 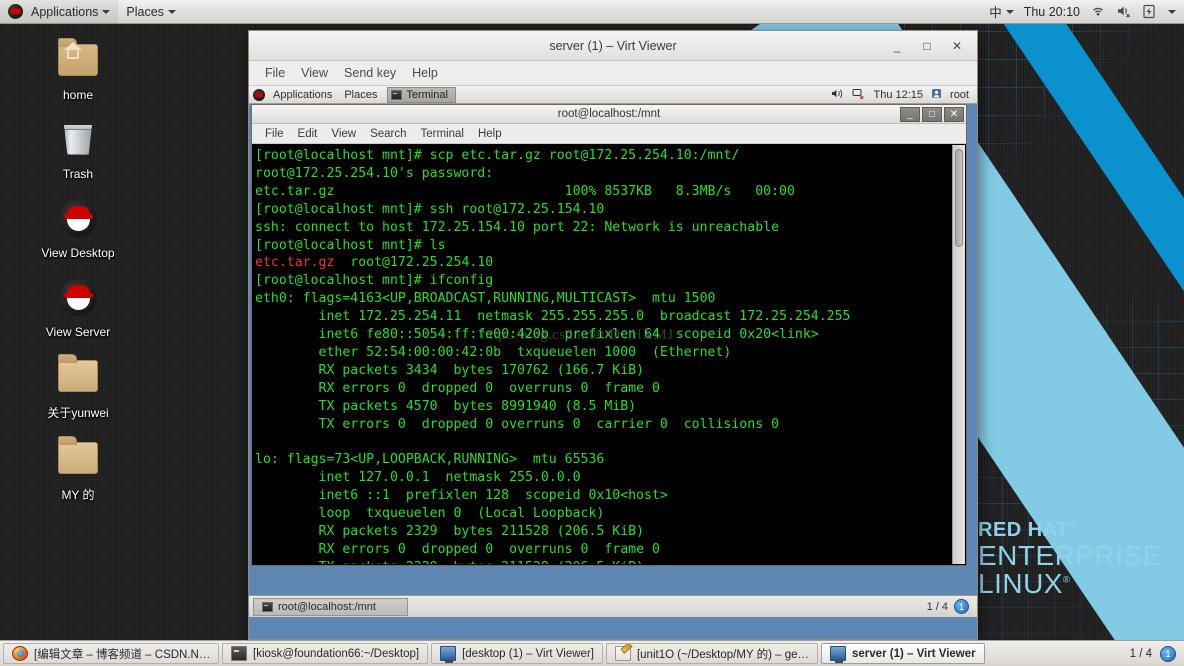 I want to click on terminal-titlebar: root@localhost:/mnt _ □ ✕, so click(x=609, y=114).